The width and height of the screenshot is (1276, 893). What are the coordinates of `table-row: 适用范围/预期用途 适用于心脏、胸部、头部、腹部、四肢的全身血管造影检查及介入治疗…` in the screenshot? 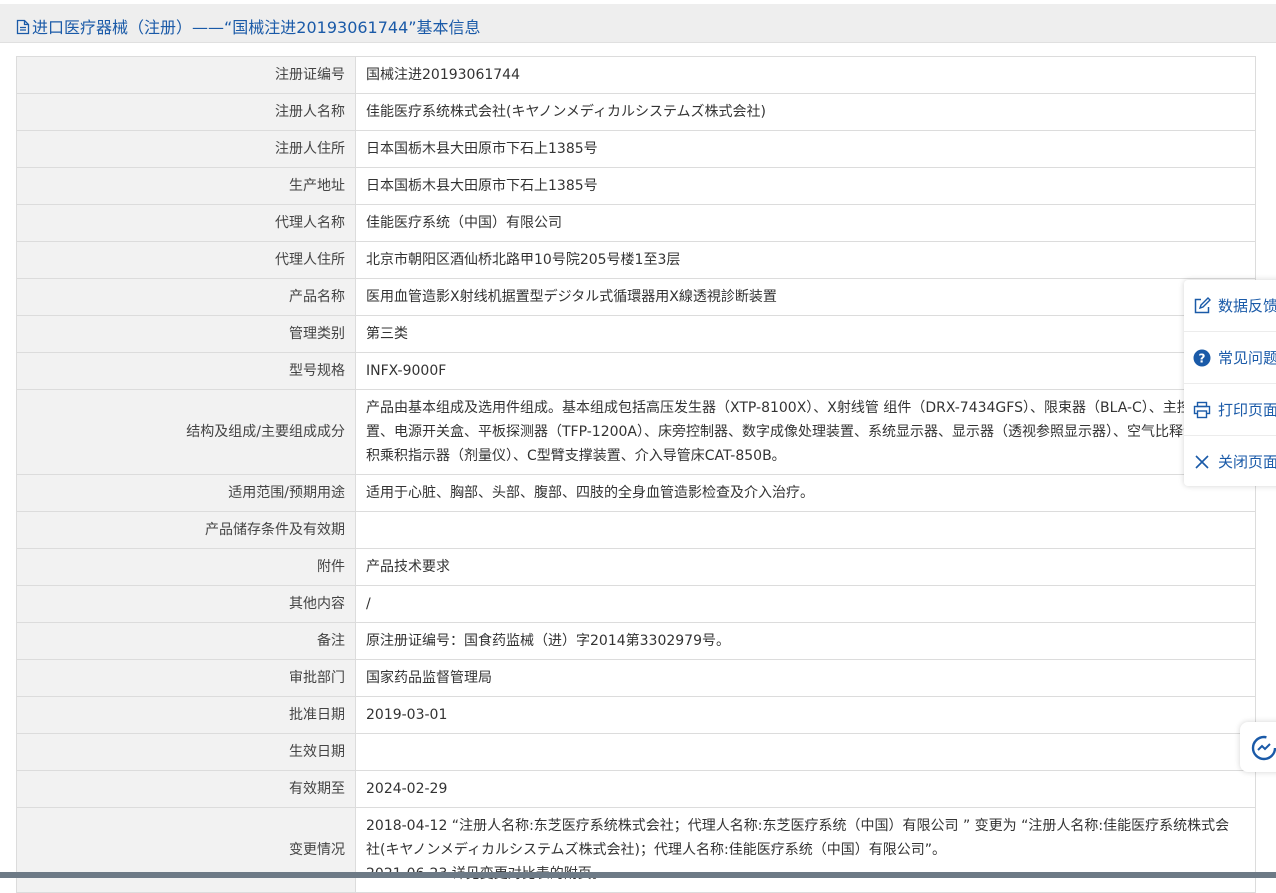 It's located at (636, 493).